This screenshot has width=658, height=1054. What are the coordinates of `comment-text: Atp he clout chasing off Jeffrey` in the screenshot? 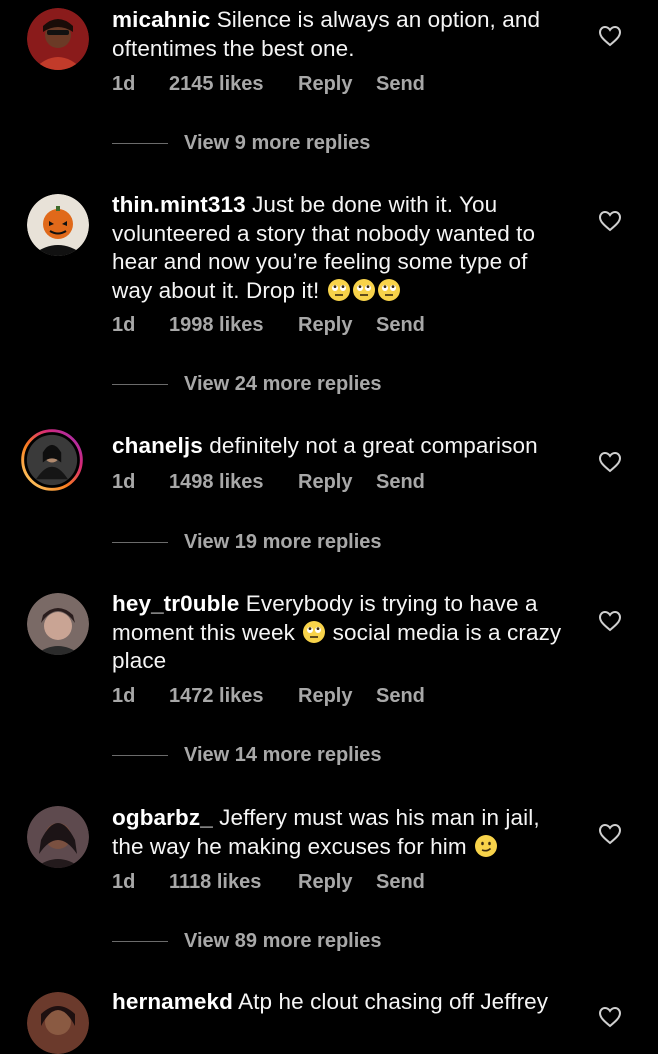 It's located at (393, 1001).